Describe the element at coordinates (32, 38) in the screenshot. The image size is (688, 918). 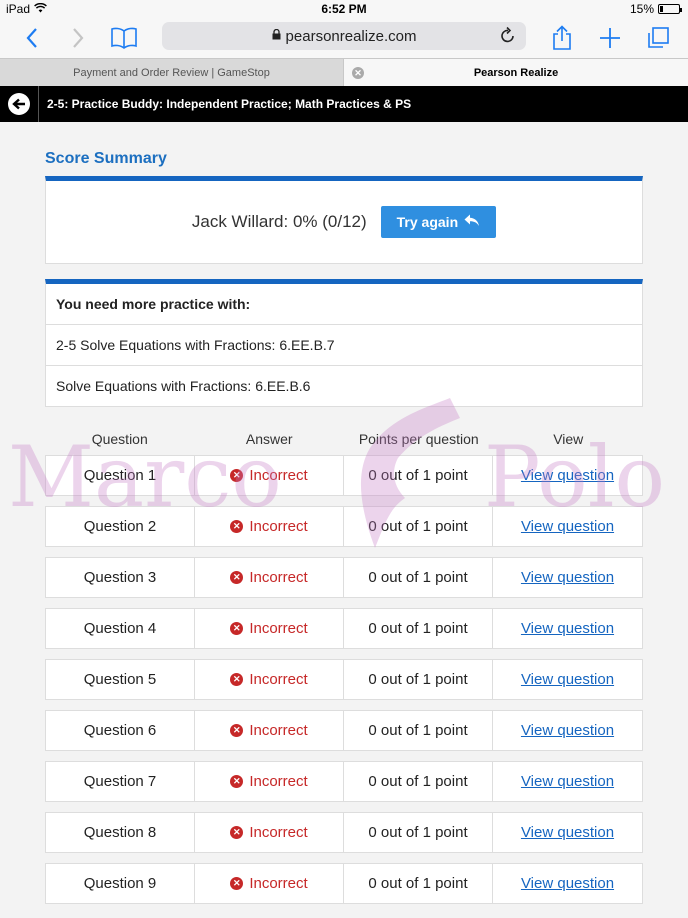
I see `back-icon` at that location.